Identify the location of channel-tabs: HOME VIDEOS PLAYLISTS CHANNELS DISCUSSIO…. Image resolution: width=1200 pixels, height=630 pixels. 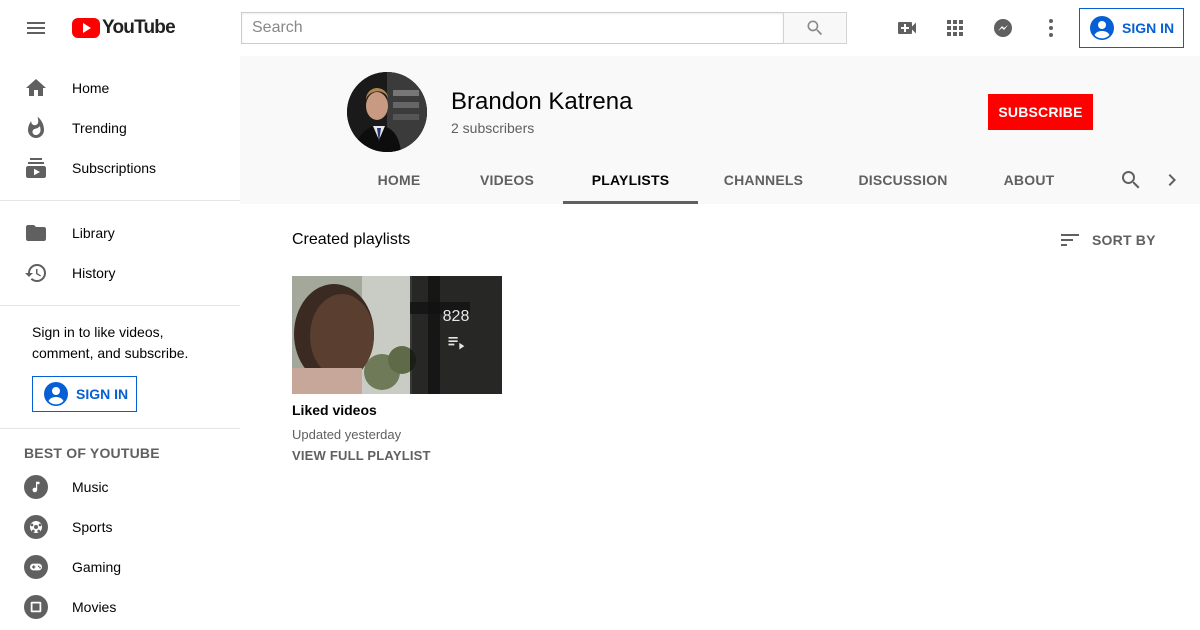
(714, 180).